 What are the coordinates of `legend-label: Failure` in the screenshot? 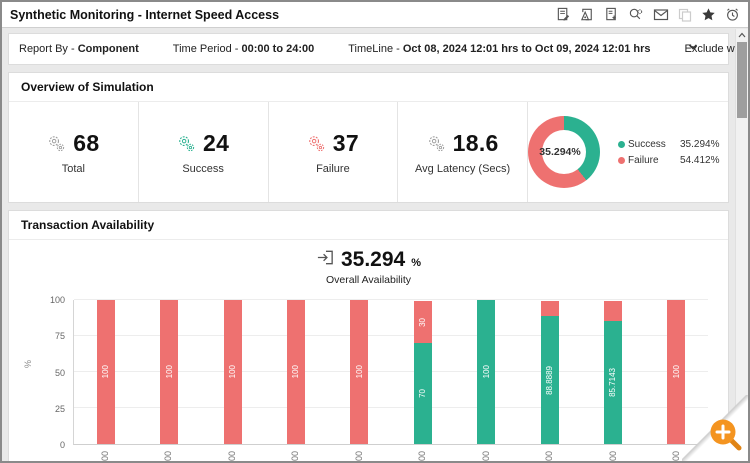 It's located at (643, 160).